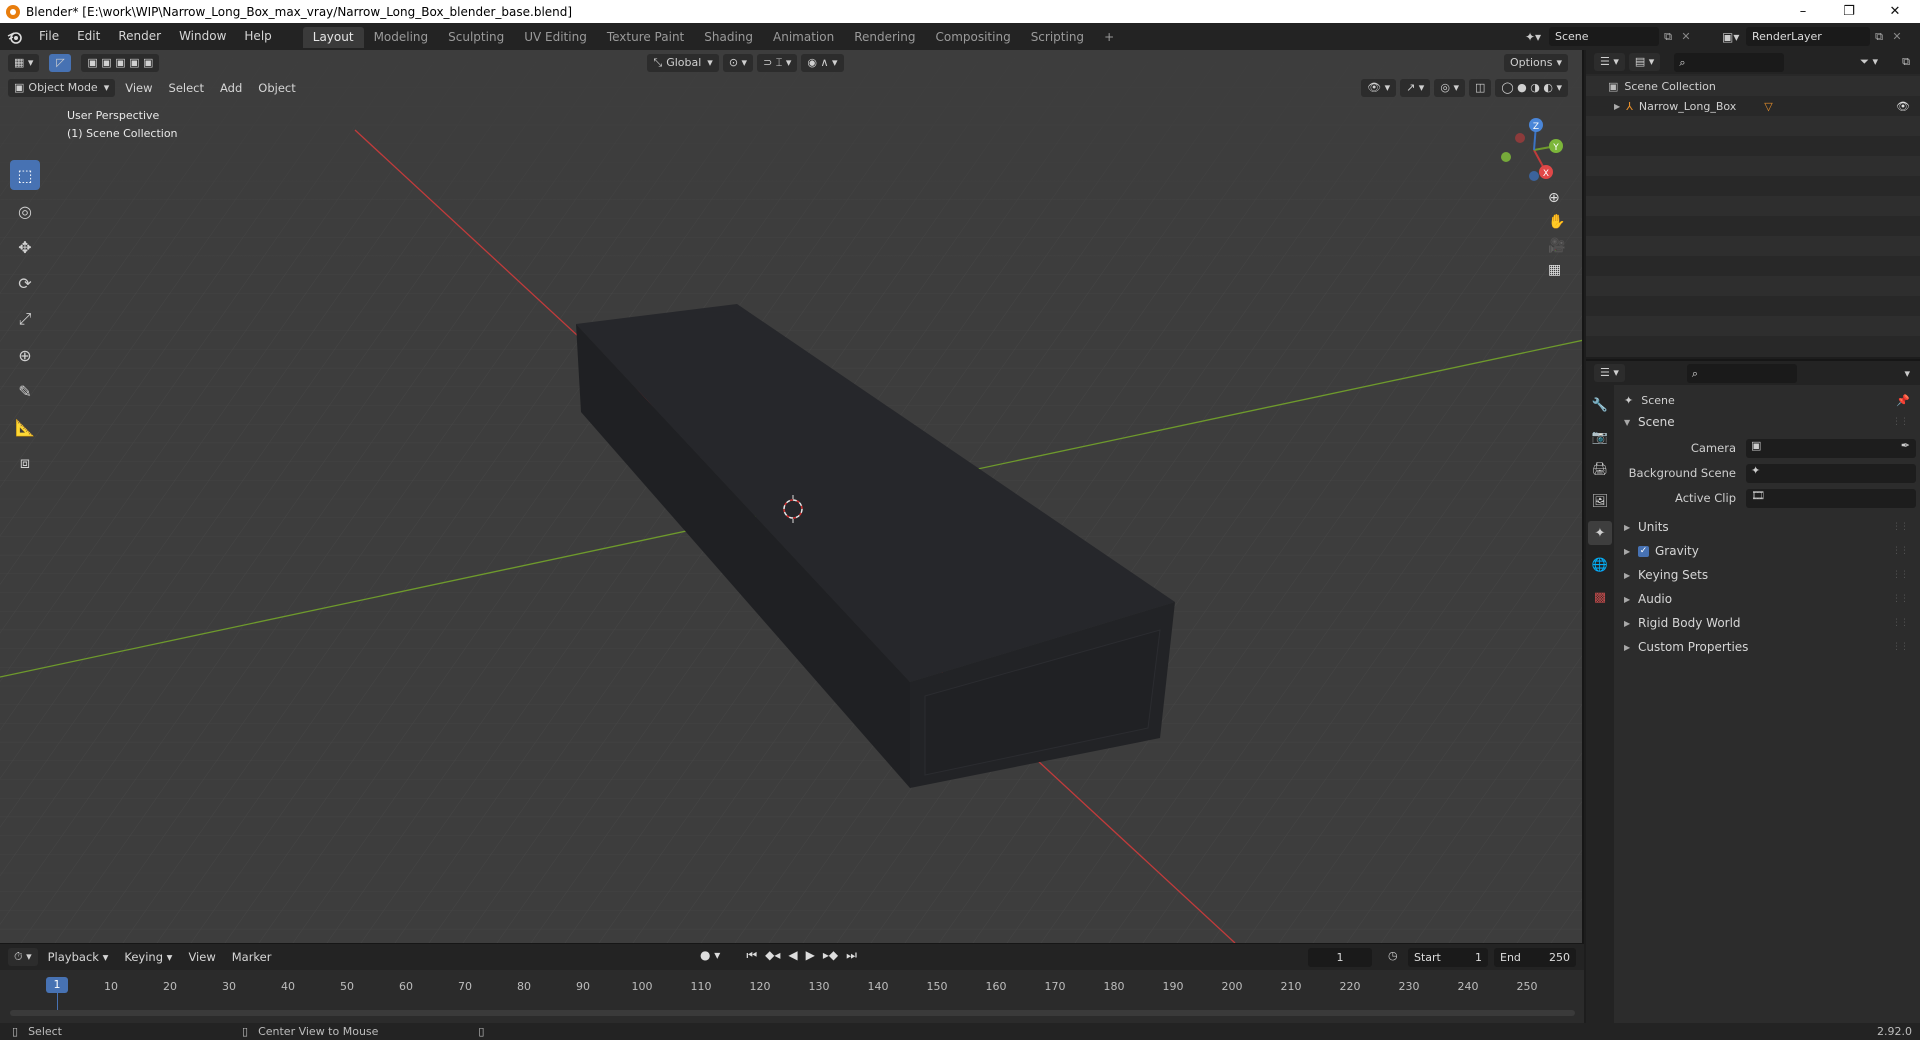  What do you see at coordinates (1556, 270) in the screenshot?
I see `ortho-grid-icon: ▦` at bounding box center [1556, 270].